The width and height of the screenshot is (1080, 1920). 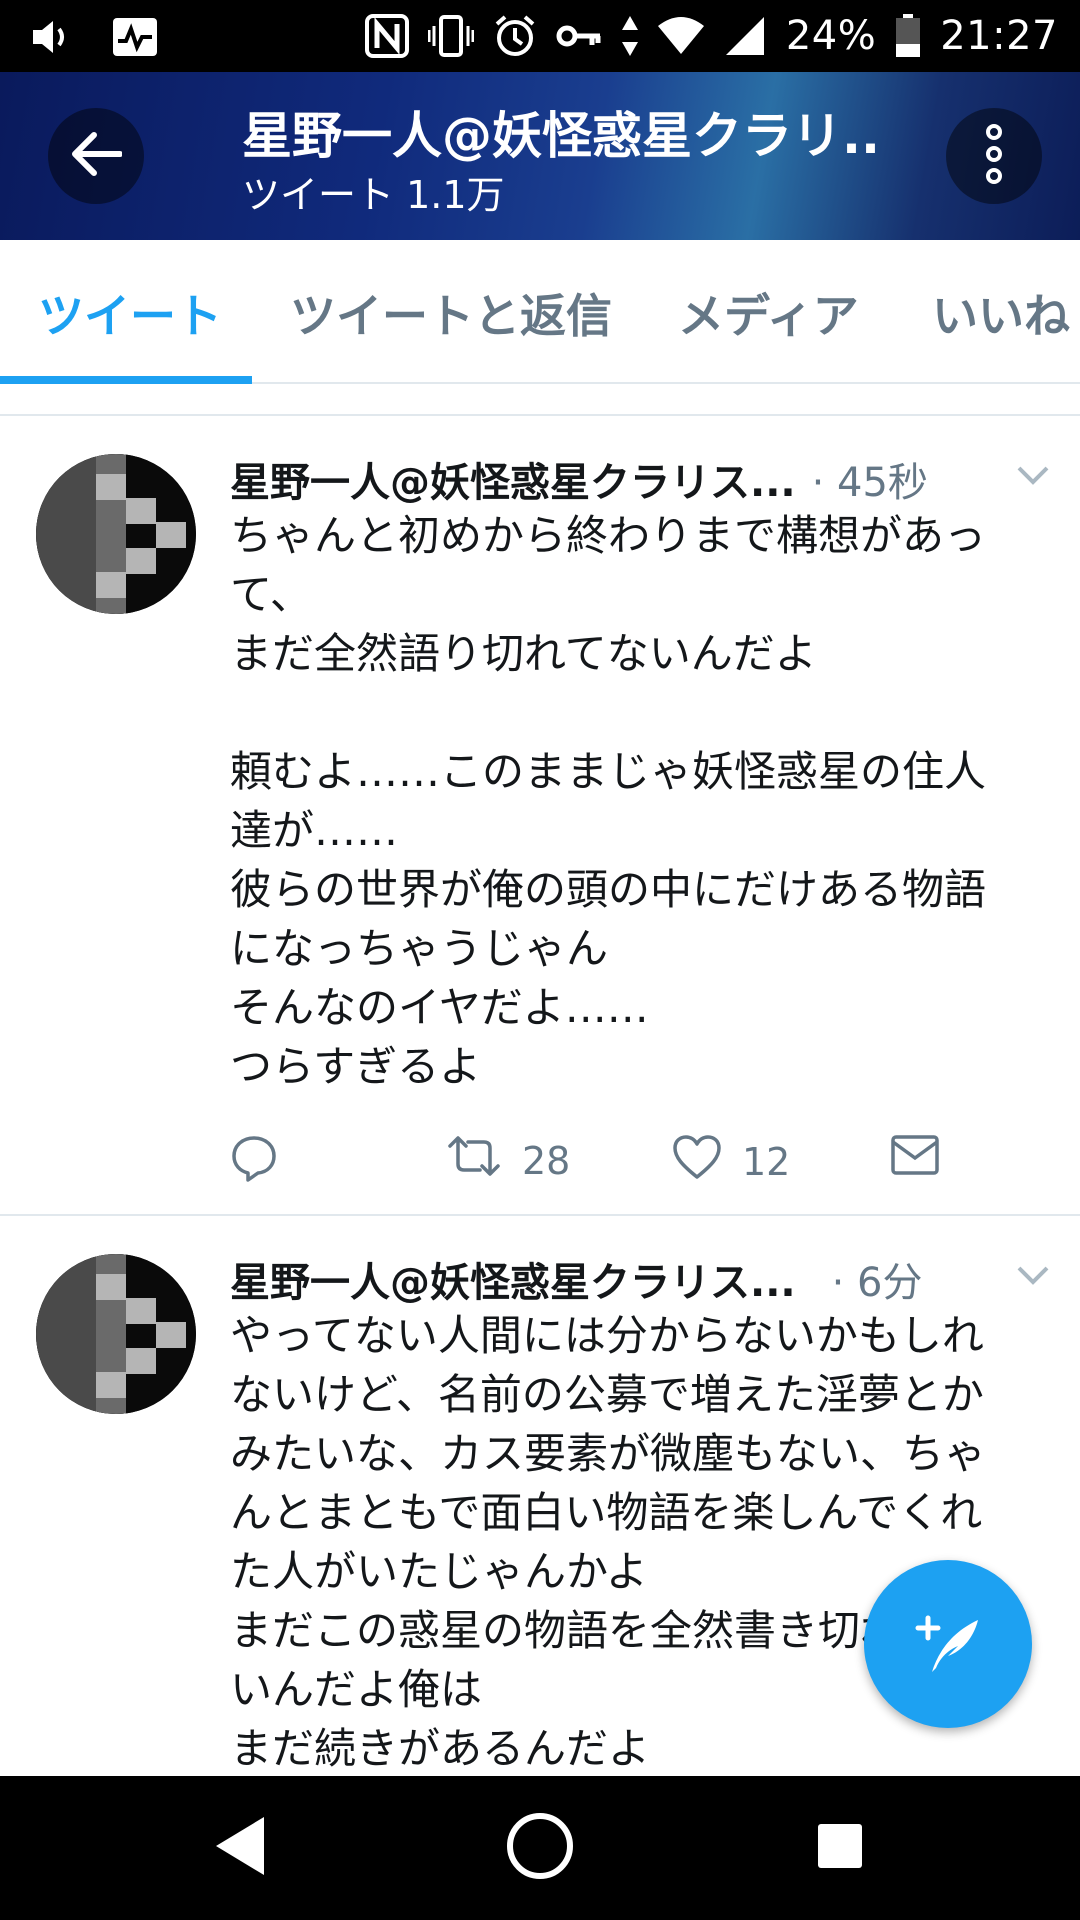 I want to click on envelope-icon, so click(x=915, y=1159).